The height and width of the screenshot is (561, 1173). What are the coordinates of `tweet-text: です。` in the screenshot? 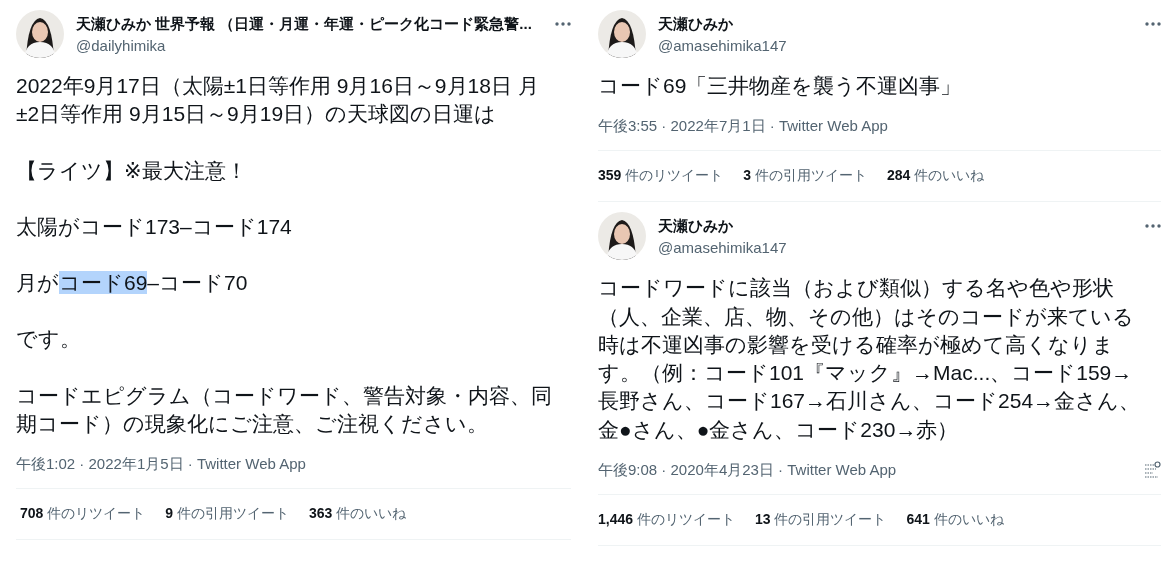 It's located at (49, 339).